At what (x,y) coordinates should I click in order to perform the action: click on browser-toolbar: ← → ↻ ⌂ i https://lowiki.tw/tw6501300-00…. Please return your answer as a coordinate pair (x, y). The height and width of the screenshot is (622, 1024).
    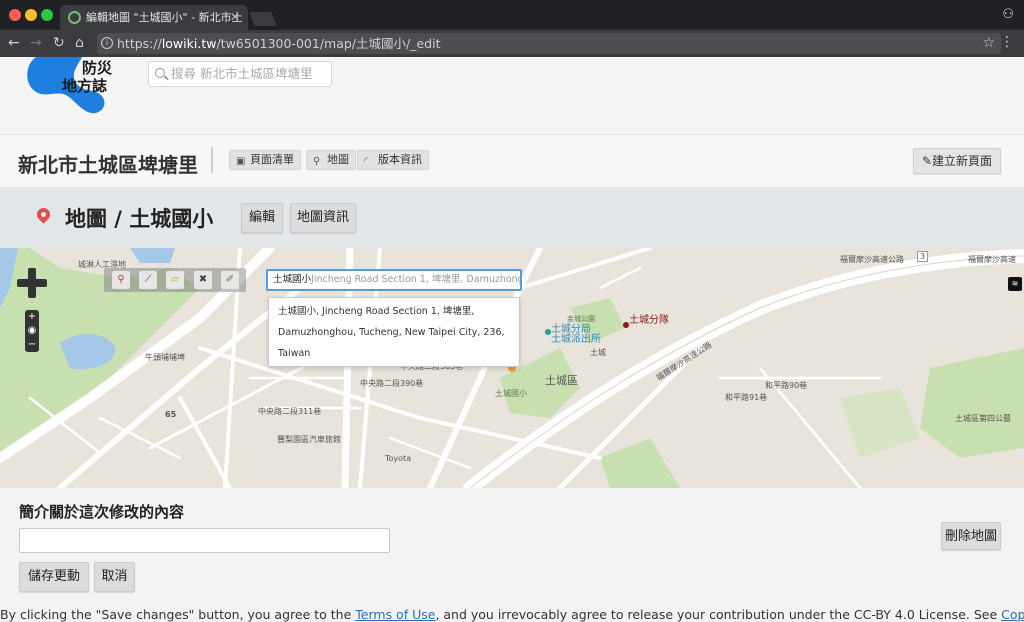
    Looking at the image, I should click on (512, 43).